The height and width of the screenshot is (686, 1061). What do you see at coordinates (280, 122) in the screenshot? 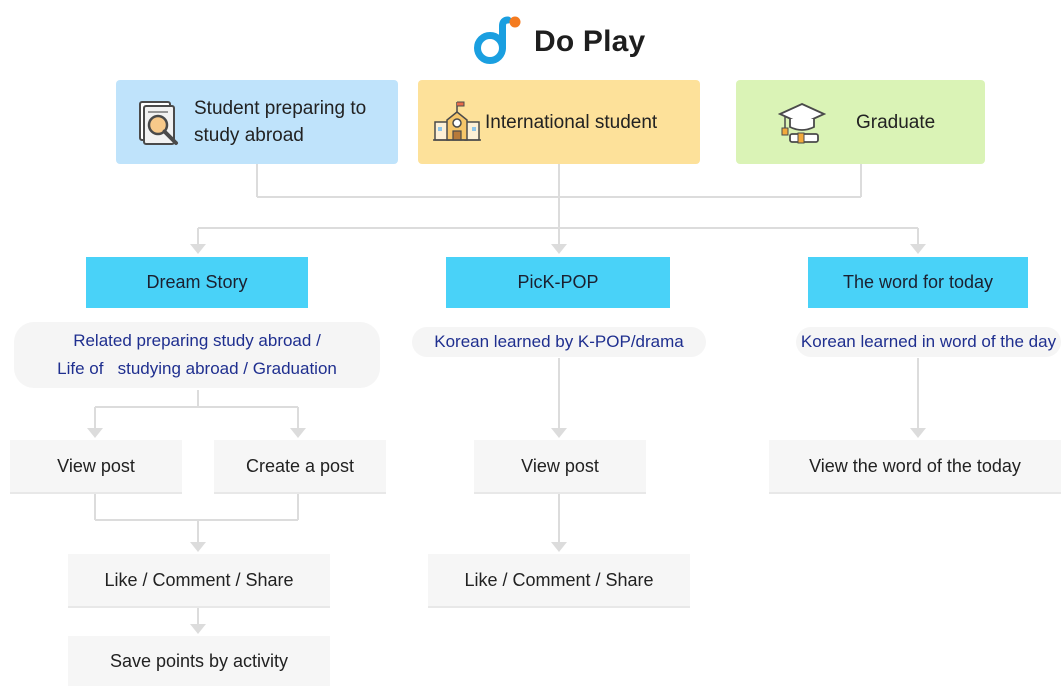
I see `user-type-label: Student preparing to study abroad` at bounding box center [280, 122].